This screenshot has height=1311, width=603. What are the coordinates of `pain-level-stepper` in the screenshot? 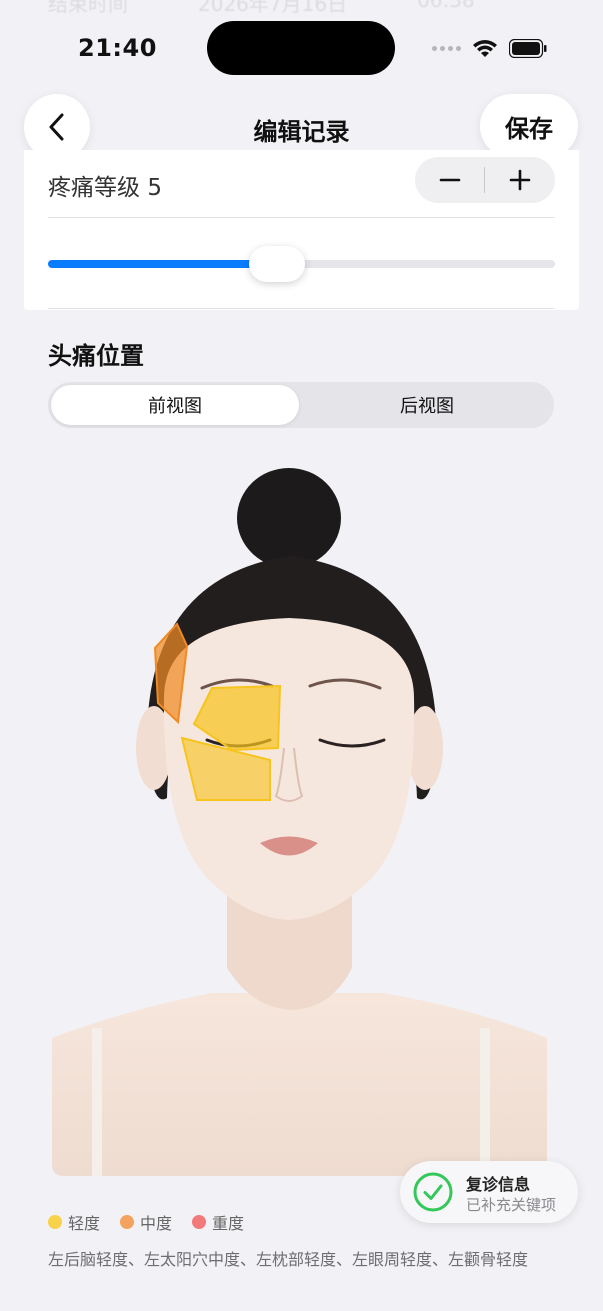 It's located at (485, 180).